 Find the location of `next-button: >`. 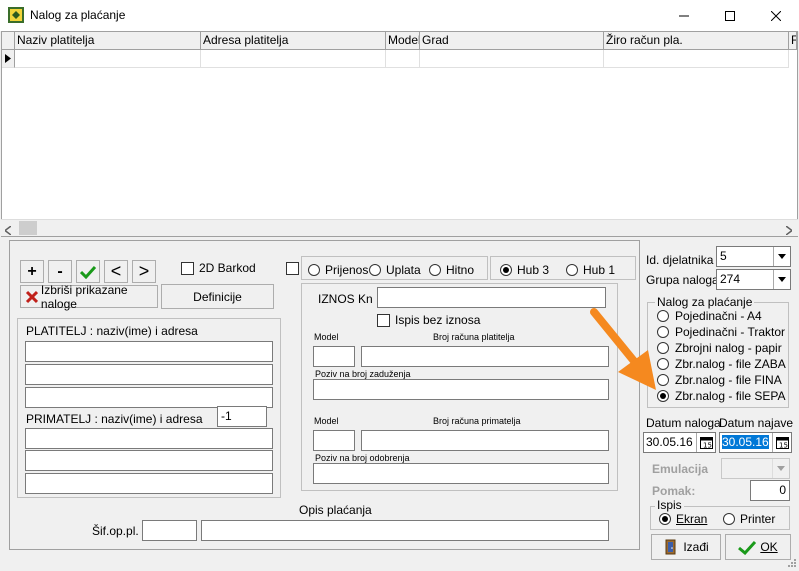

next-button: > is located at coordinates (144, 271).